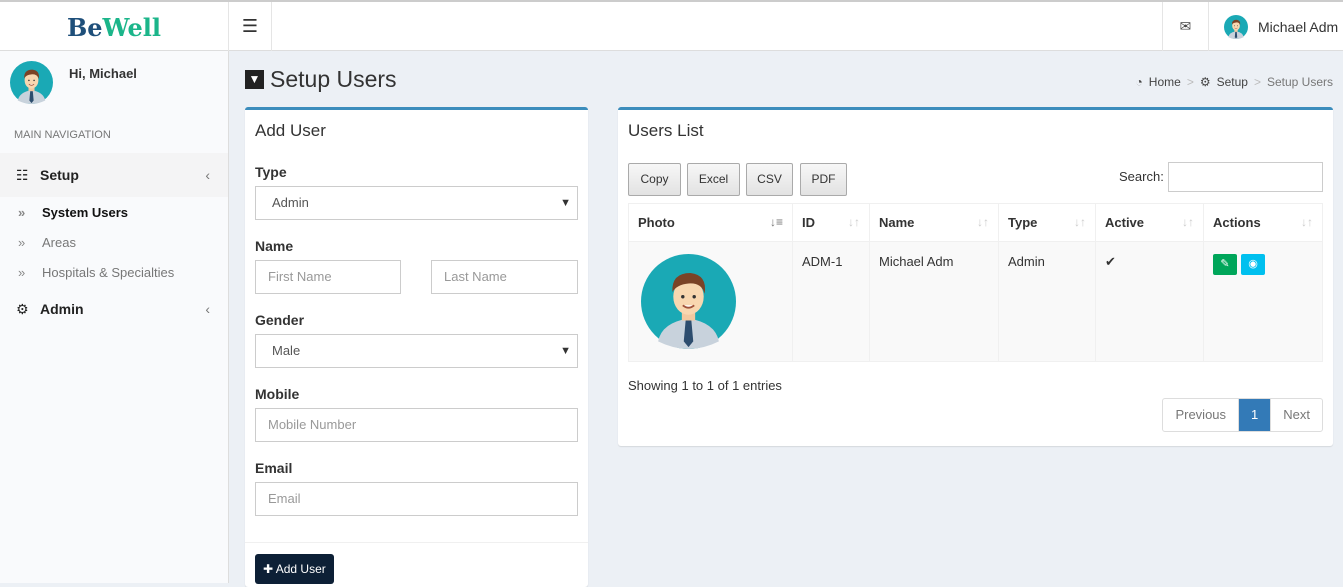 This screenshot has width=1343, height=587. I want to click on email-label: Email, so click(274, 468).